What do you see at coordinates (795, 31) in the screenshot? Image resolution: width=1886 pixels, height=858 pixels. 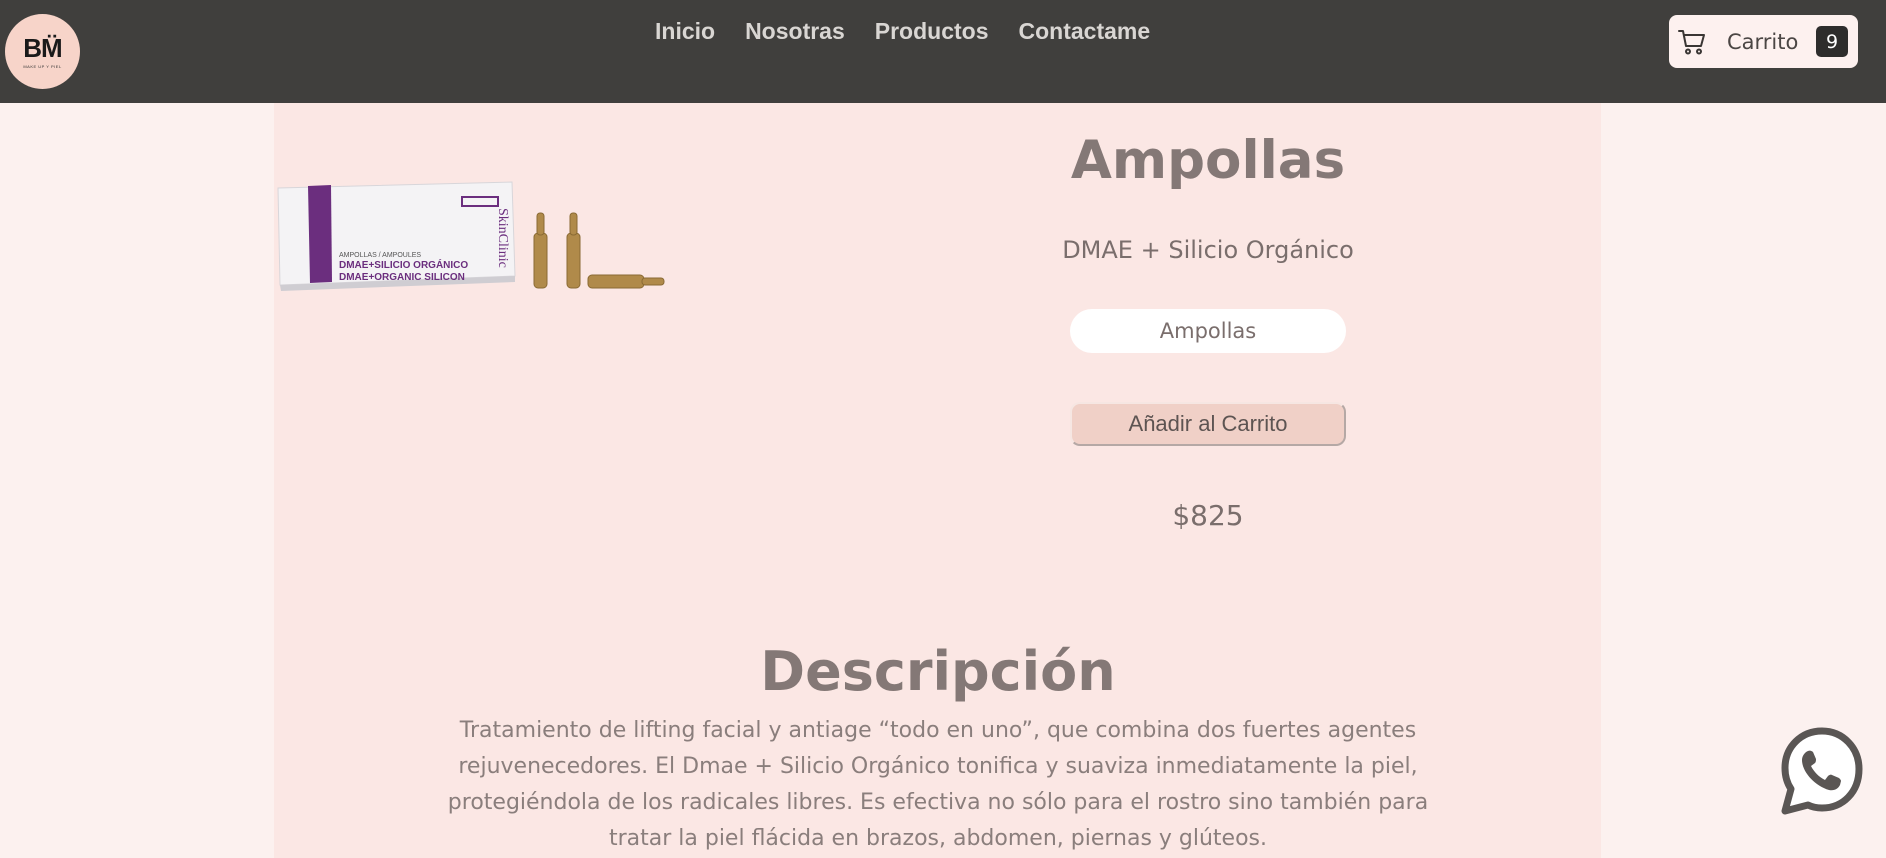 I see `nav-link-nosotras: Nosotras` at bounding box center [795, 31].